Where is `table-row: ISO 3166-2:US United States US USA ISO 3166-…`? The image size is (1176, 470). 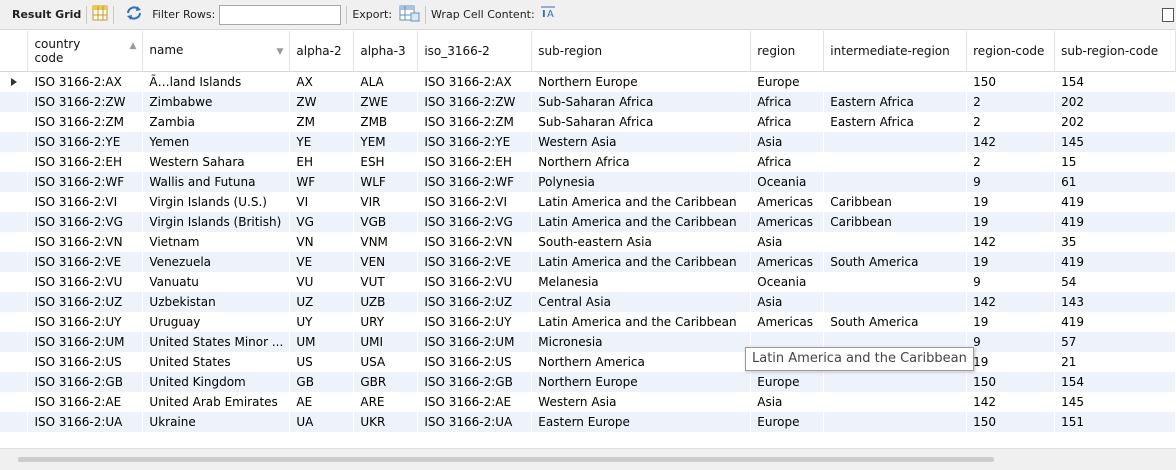 table-row: ISO 3166-2:US United States US USA ISO 3166-… is located at coordinates (588, 362).